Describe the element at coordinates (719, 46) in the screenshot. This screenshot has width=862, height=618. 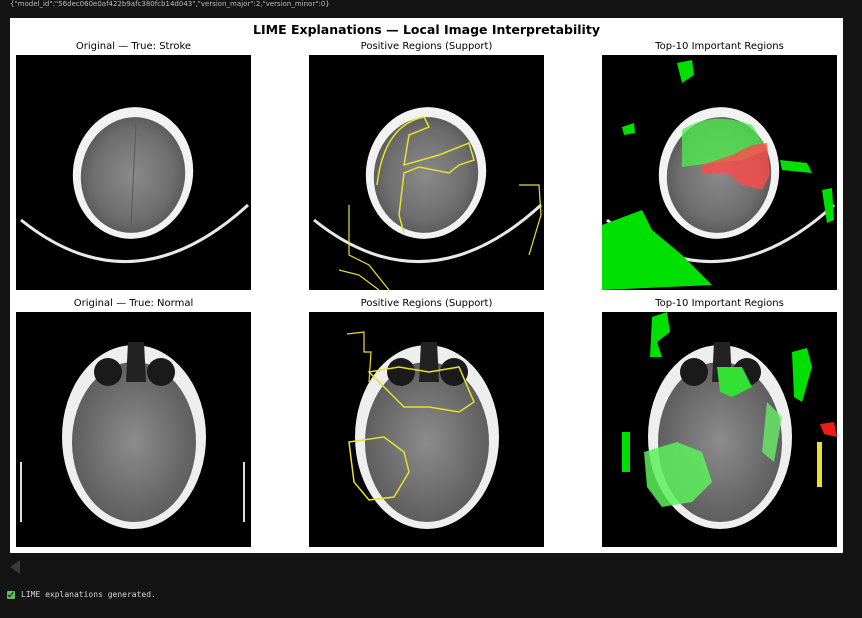
I see `panel-title-r1c3: Top-10 Important Regions` at that location.